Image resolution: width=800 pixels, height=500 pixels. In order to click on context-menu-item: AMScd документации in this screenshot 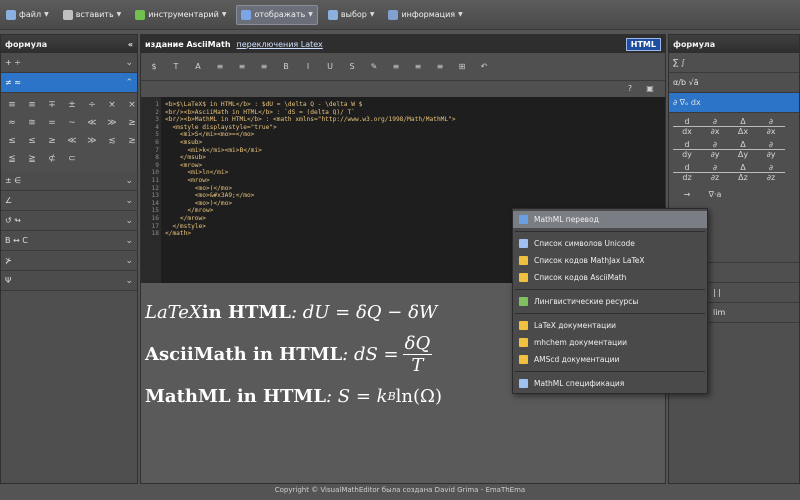, I will do `click(610, 359)`.